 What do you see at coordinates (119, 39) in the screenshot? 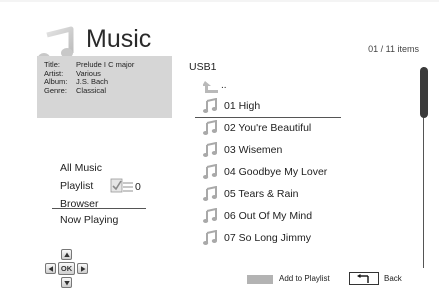
I see `app-title: Music` at bounding box center [119, 39].